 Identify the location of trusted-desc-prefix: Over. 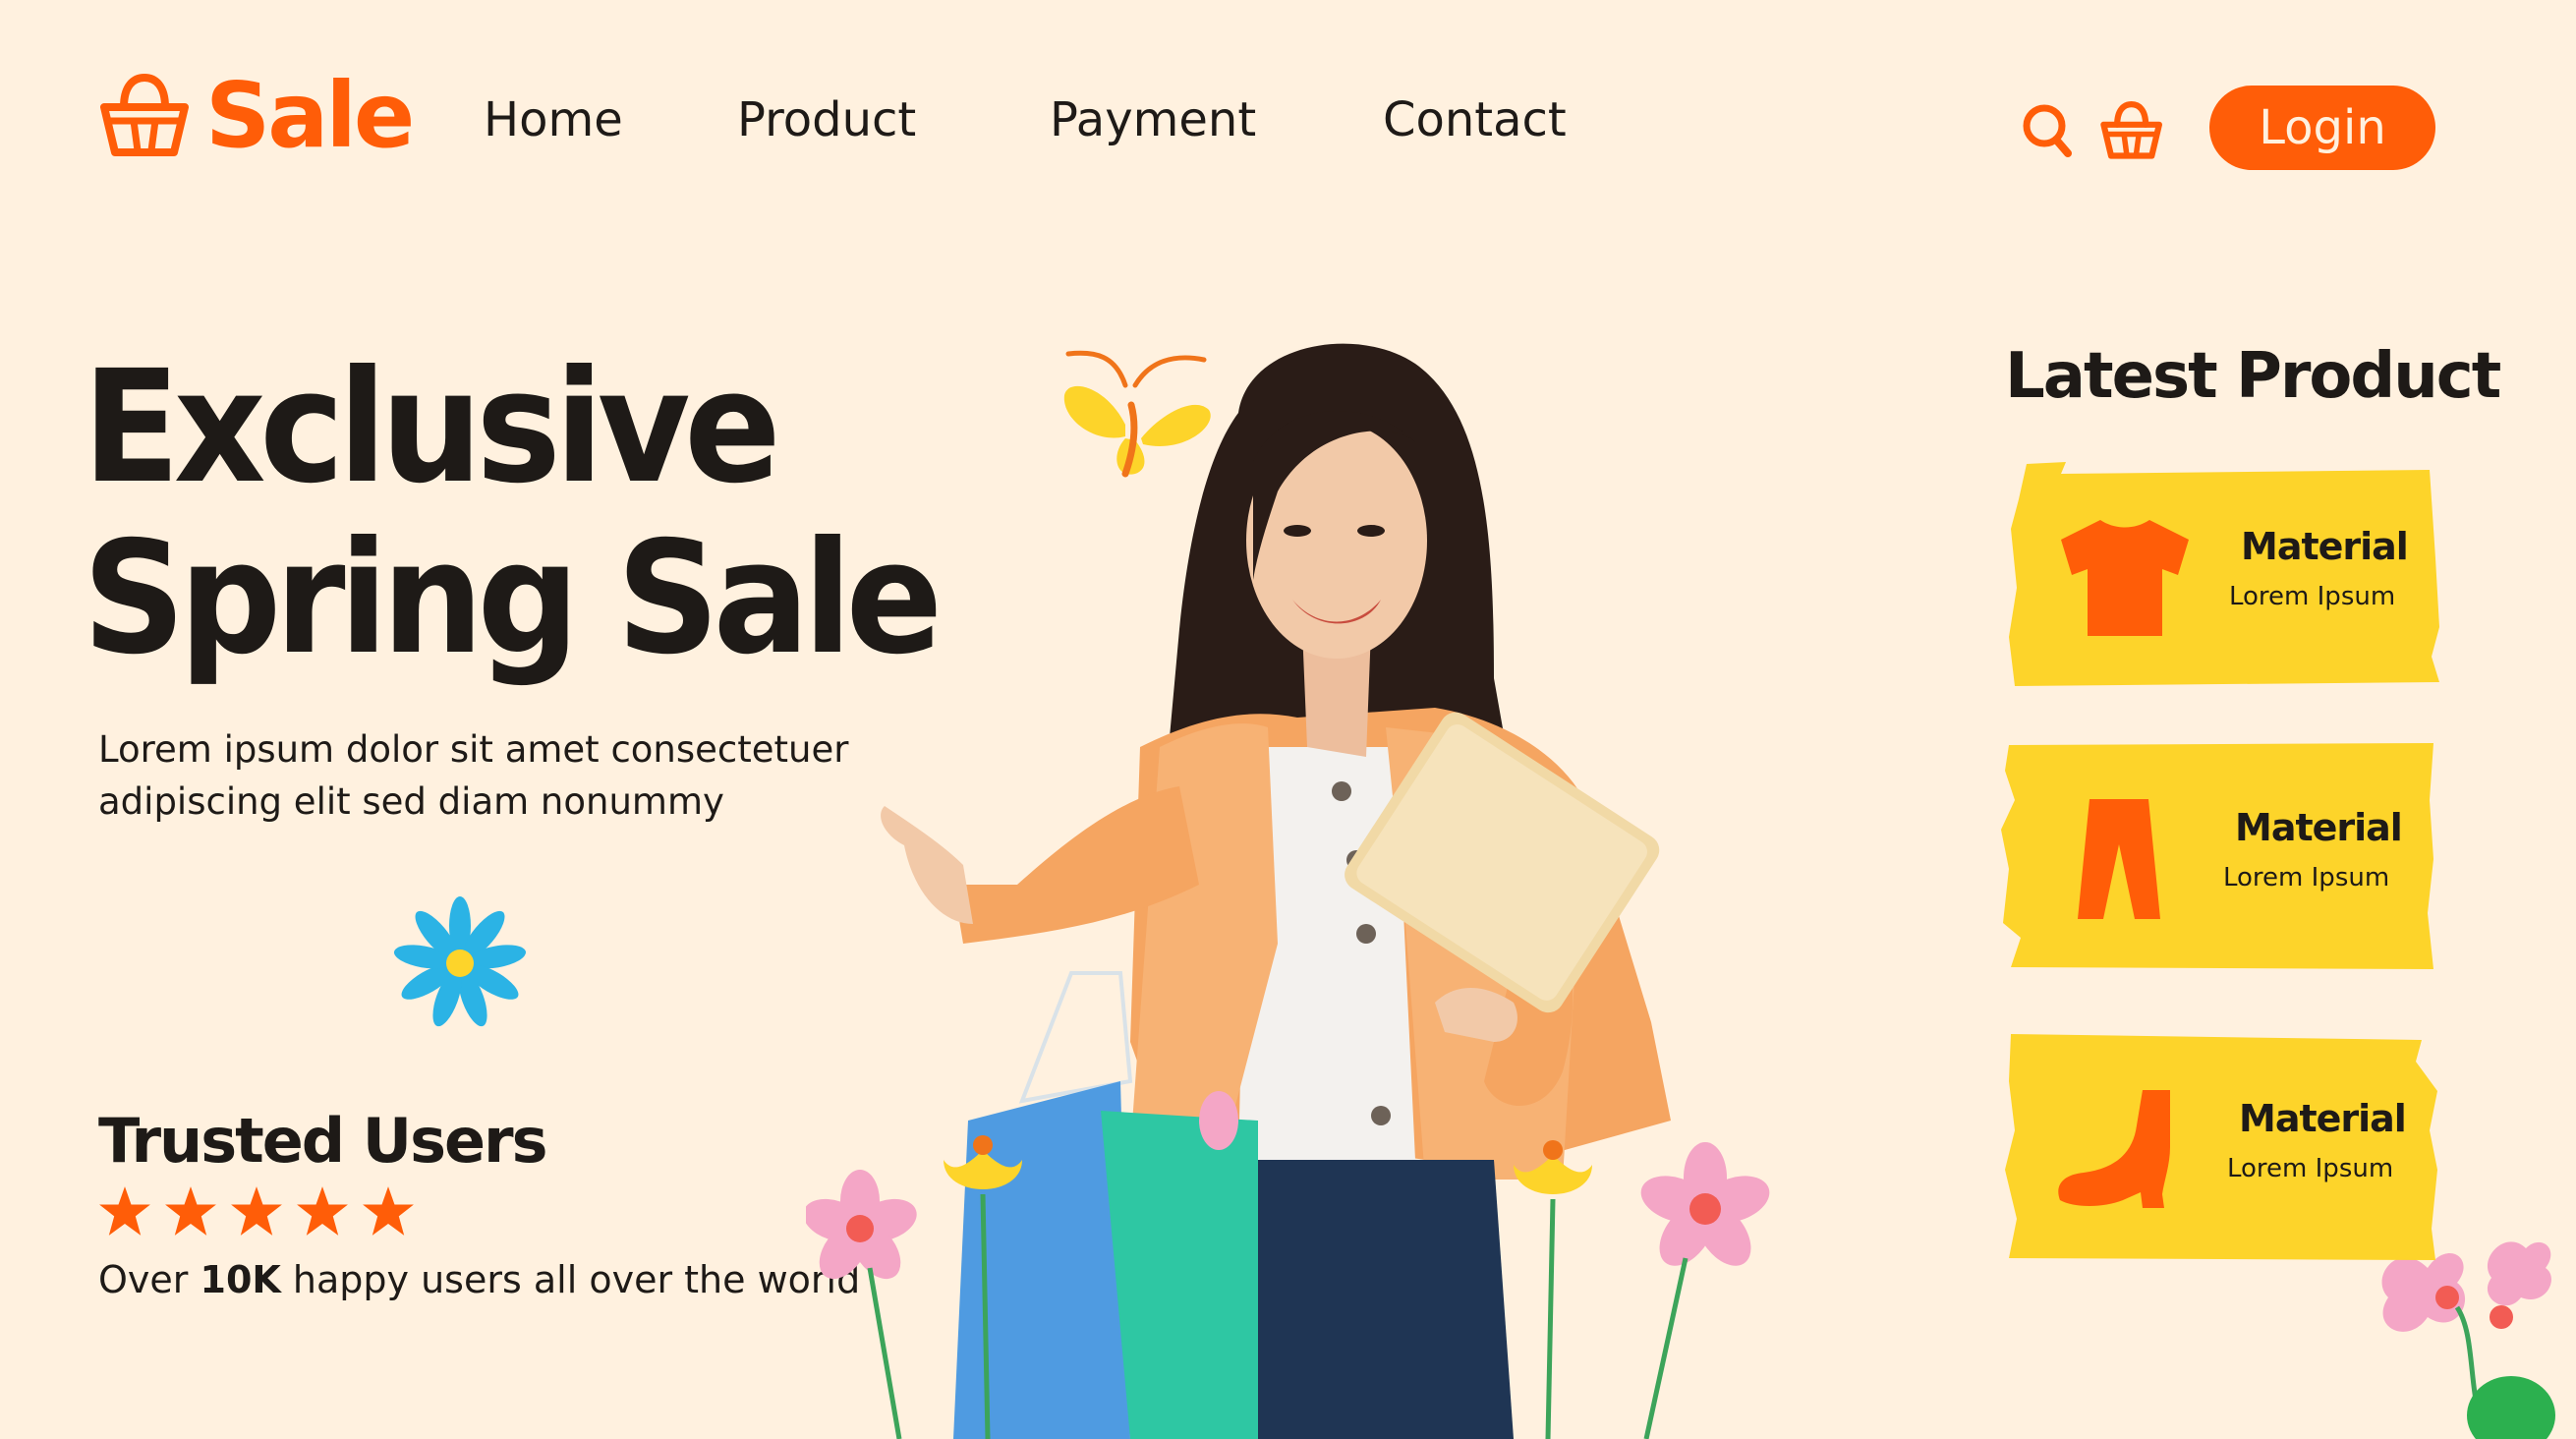
(143, 1279).